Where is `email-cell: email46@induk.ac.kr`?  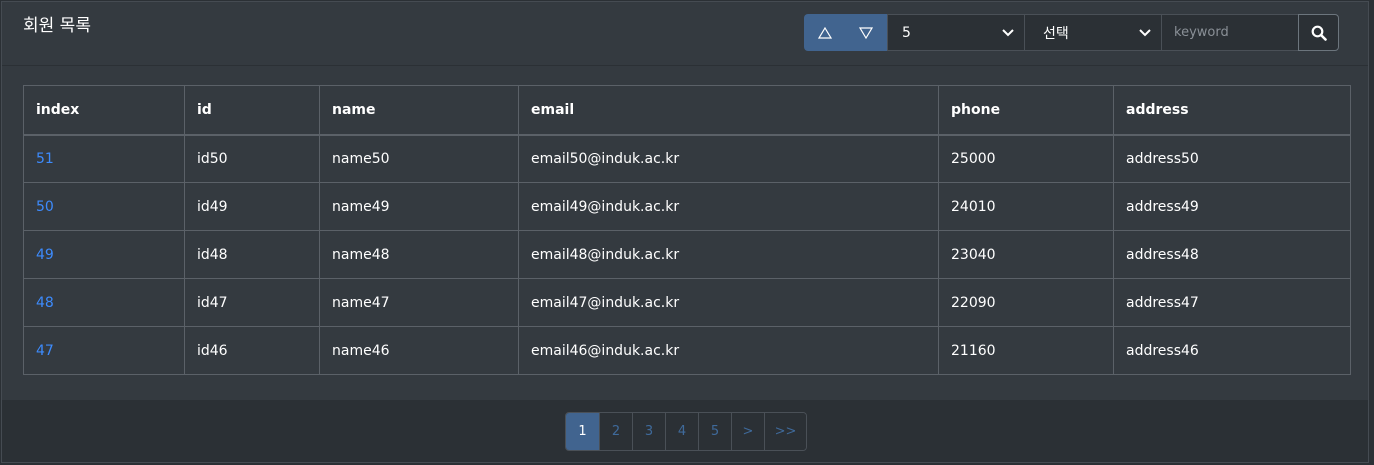
email-cell: email46@induk.ac.kr is located at coordinates (728, 350).